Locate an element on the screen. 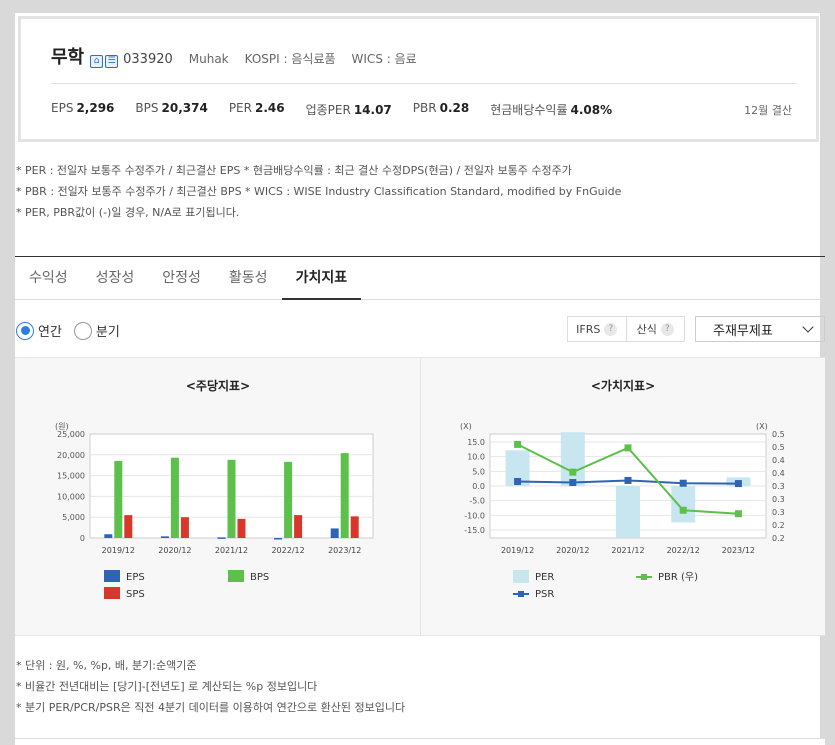 The image size is (835, 745). legend-label: PER is located at coordinates (544, 577).